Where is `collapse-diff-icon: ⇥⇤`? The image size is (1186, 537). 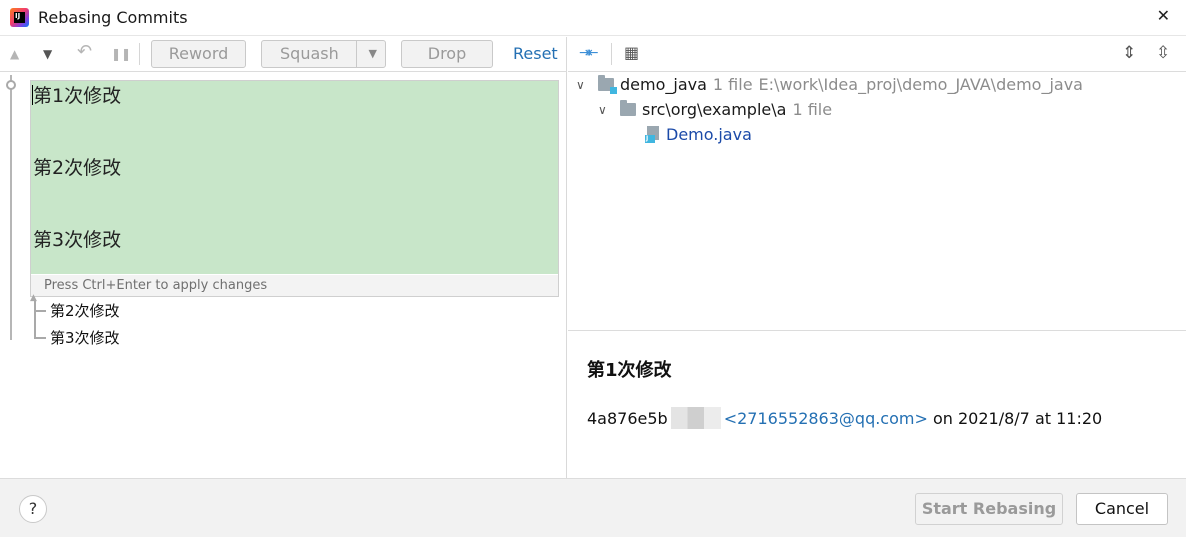 collapse-diff-icon: ⇥⇤ is located at coordinates (589, 53).